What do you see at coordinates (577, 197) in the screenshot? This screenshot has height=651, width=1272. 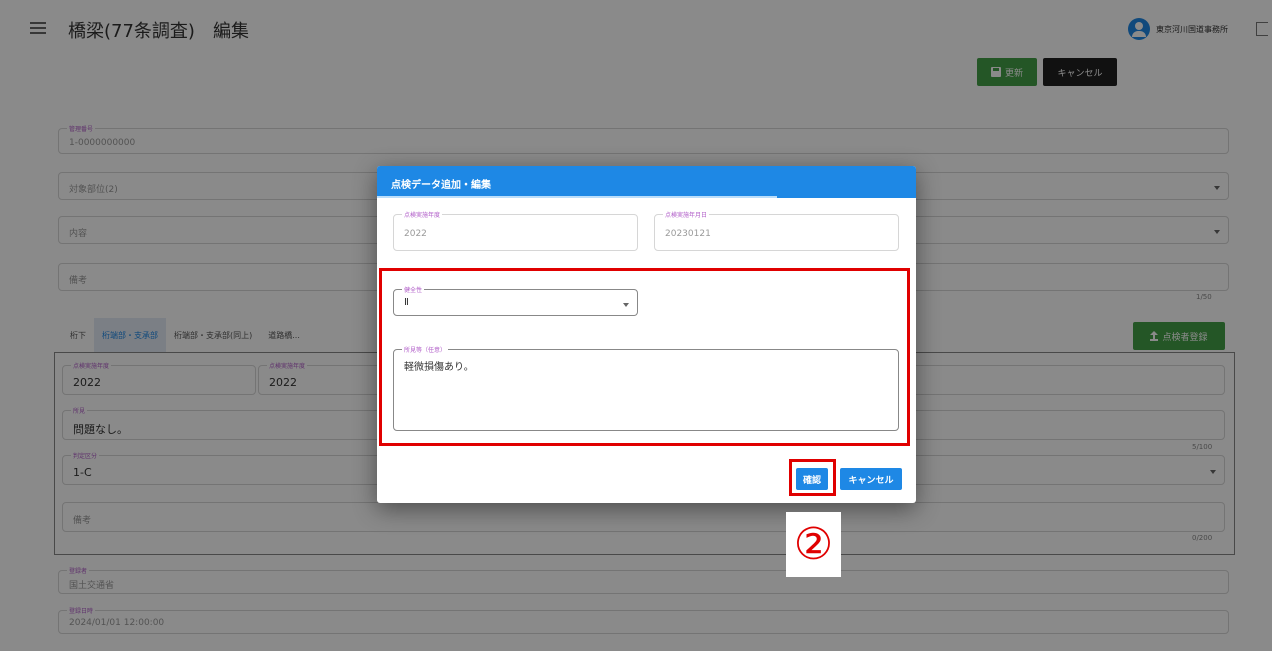 I see `dialog-header-underline` at bounding box center [577, 197].